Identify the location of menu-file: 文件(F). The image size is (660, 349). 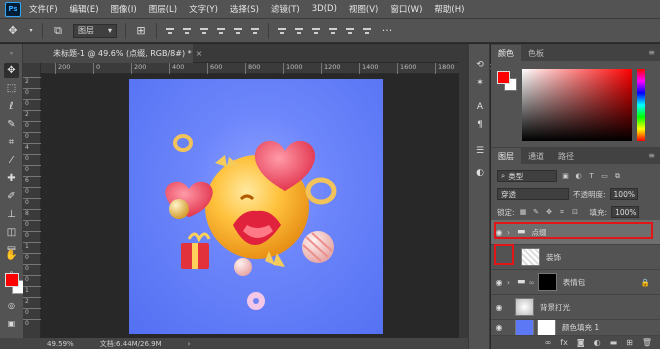
(43, 9).